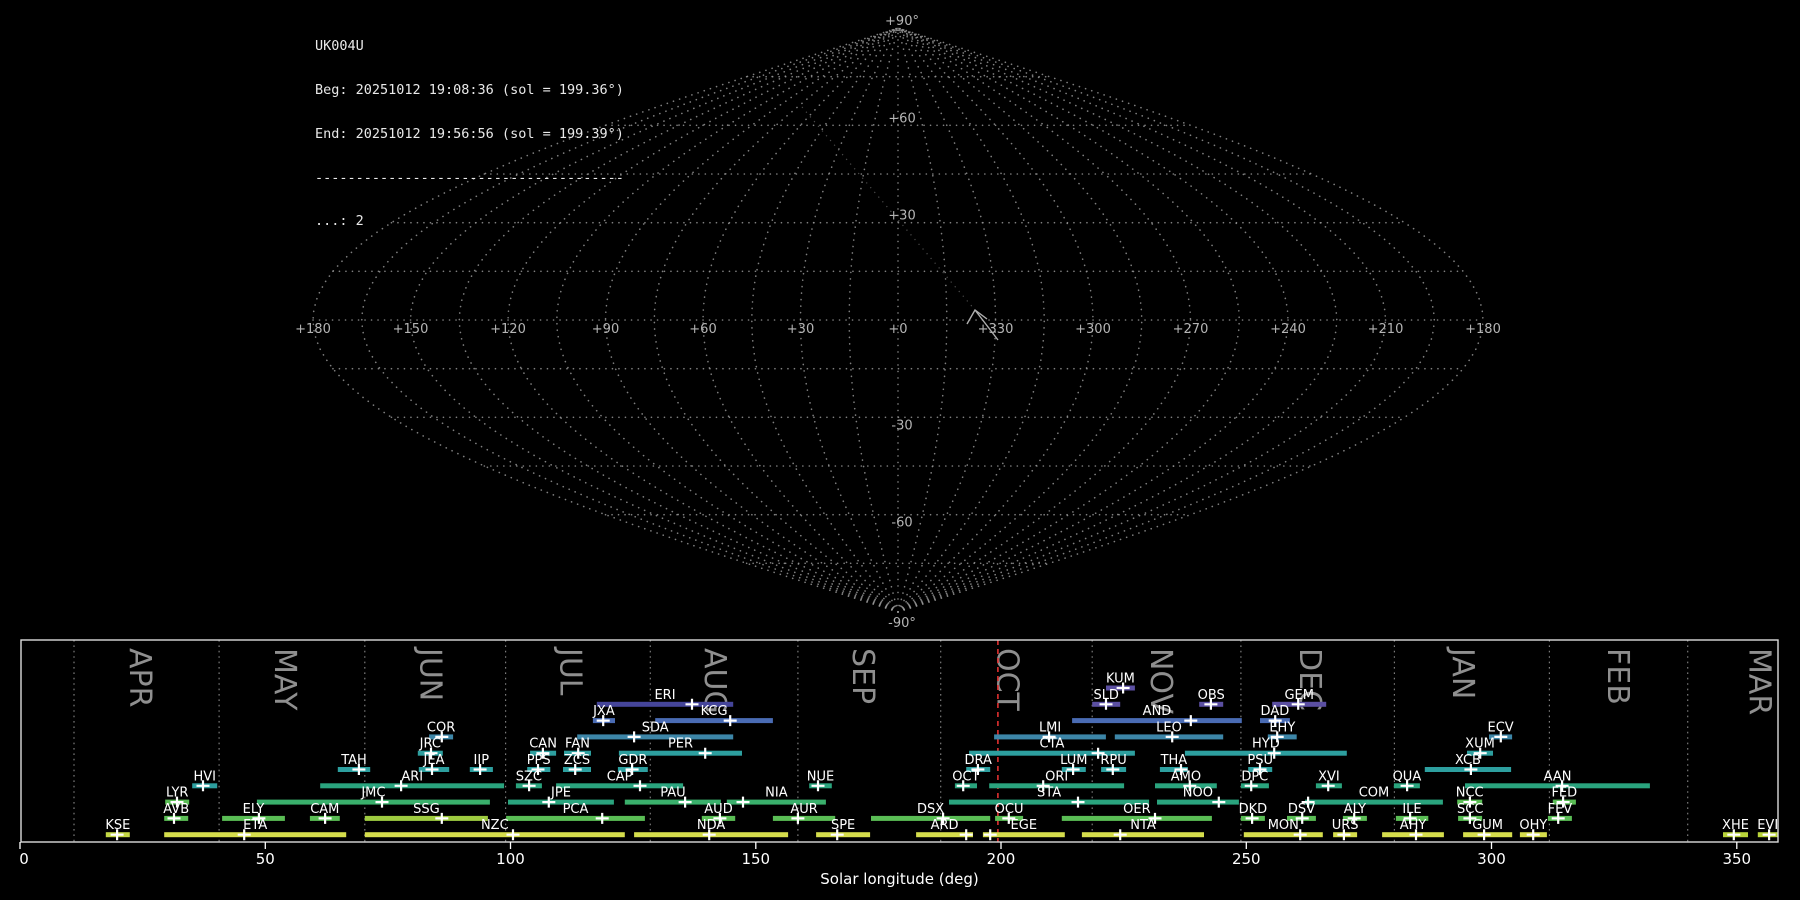 The image size is (1800, 900). Describe the element at coordinates (1617, 676) in the screenshot. I see `month-label-FEB: FEB` at that location.